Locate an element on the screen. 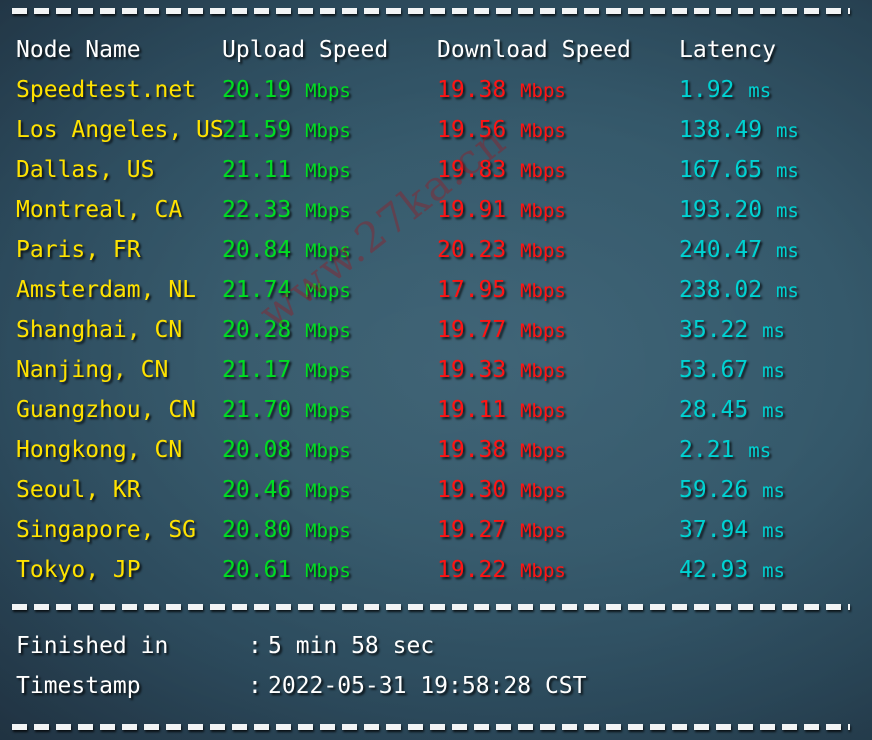 This screenshot has height=740, width=872. cell-node-name-value: Tokyo, JP is located at coordinates (78, 570).